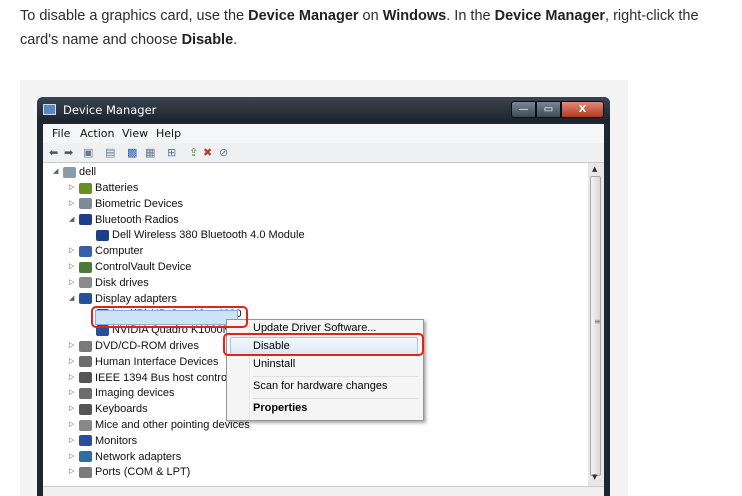 This screenshot has height=496, width=742. What do you see at coordinates (110, 152) in the screenshot?
I see `tree-view-icon: ▤` at bounding box center [110, 152].